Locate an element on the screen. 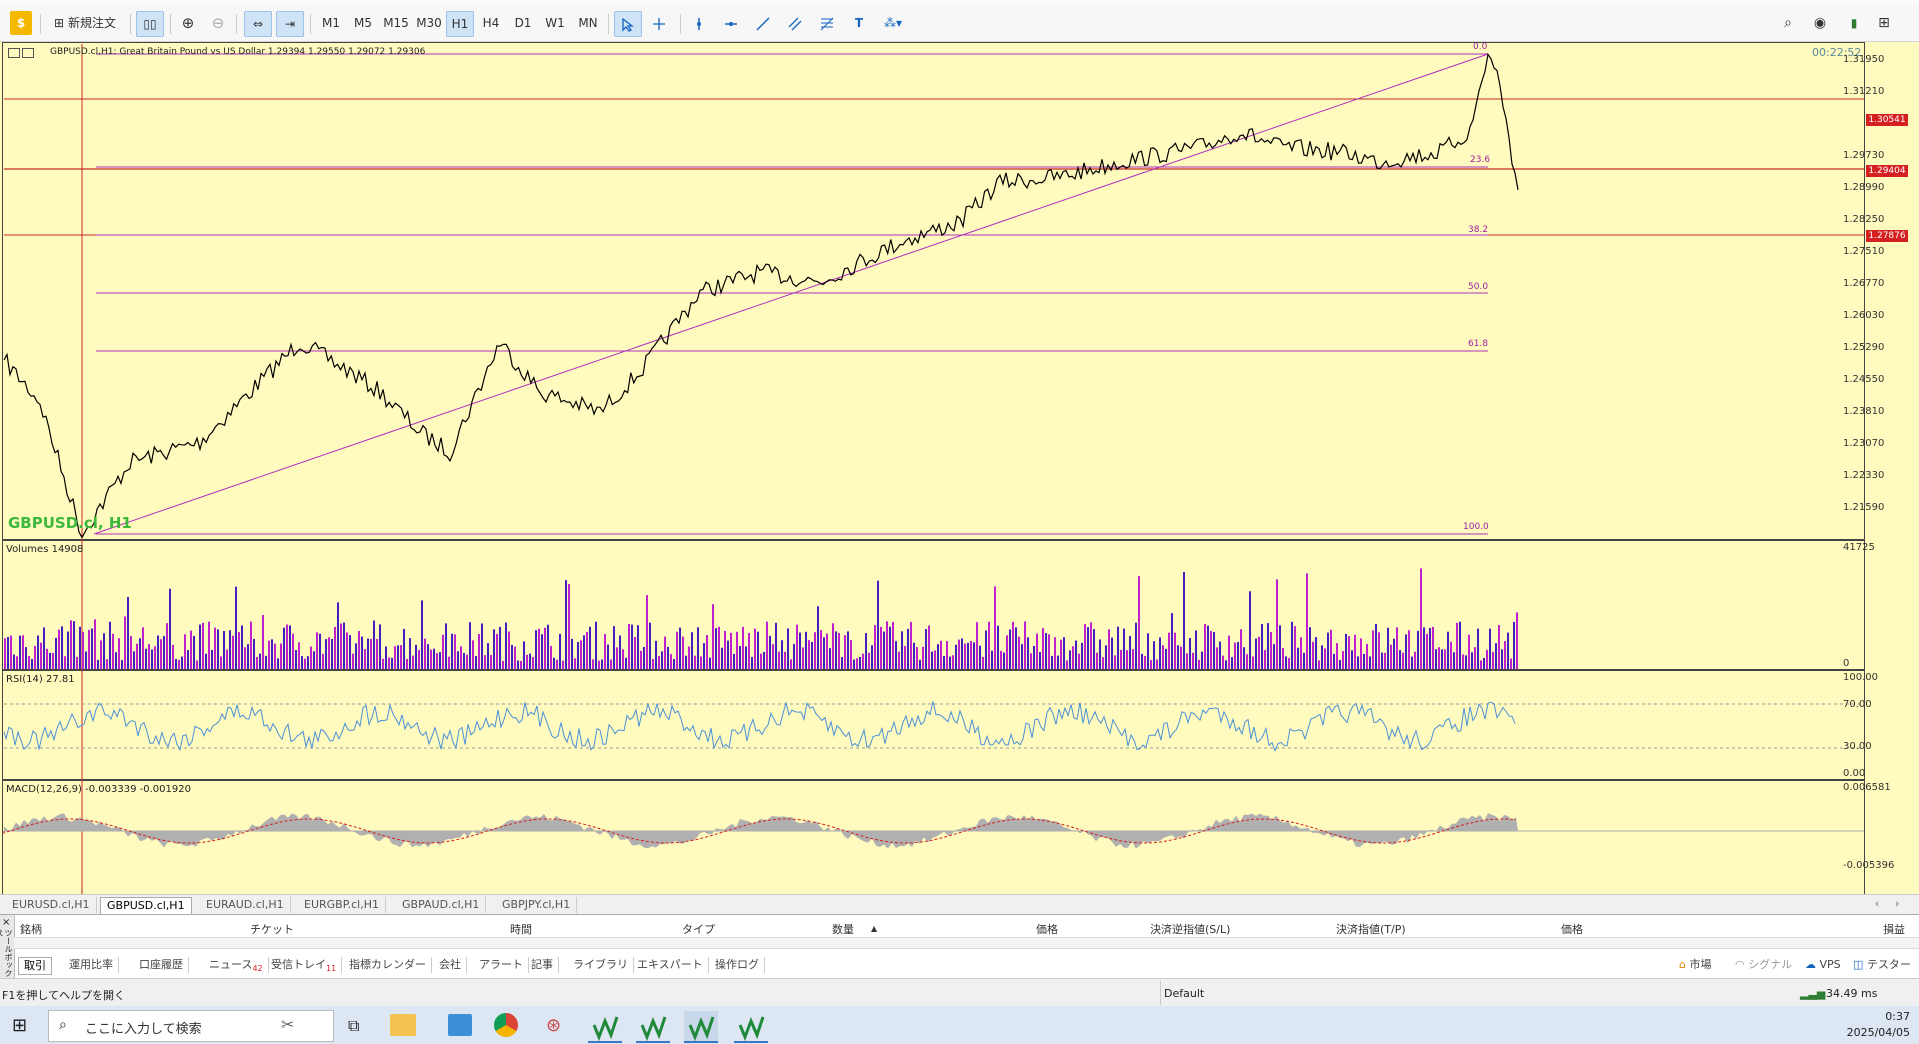 The width and height of the screenshot is (1919, 1044). tab-market-label: 市場 is located at coordinates (1700, 964).